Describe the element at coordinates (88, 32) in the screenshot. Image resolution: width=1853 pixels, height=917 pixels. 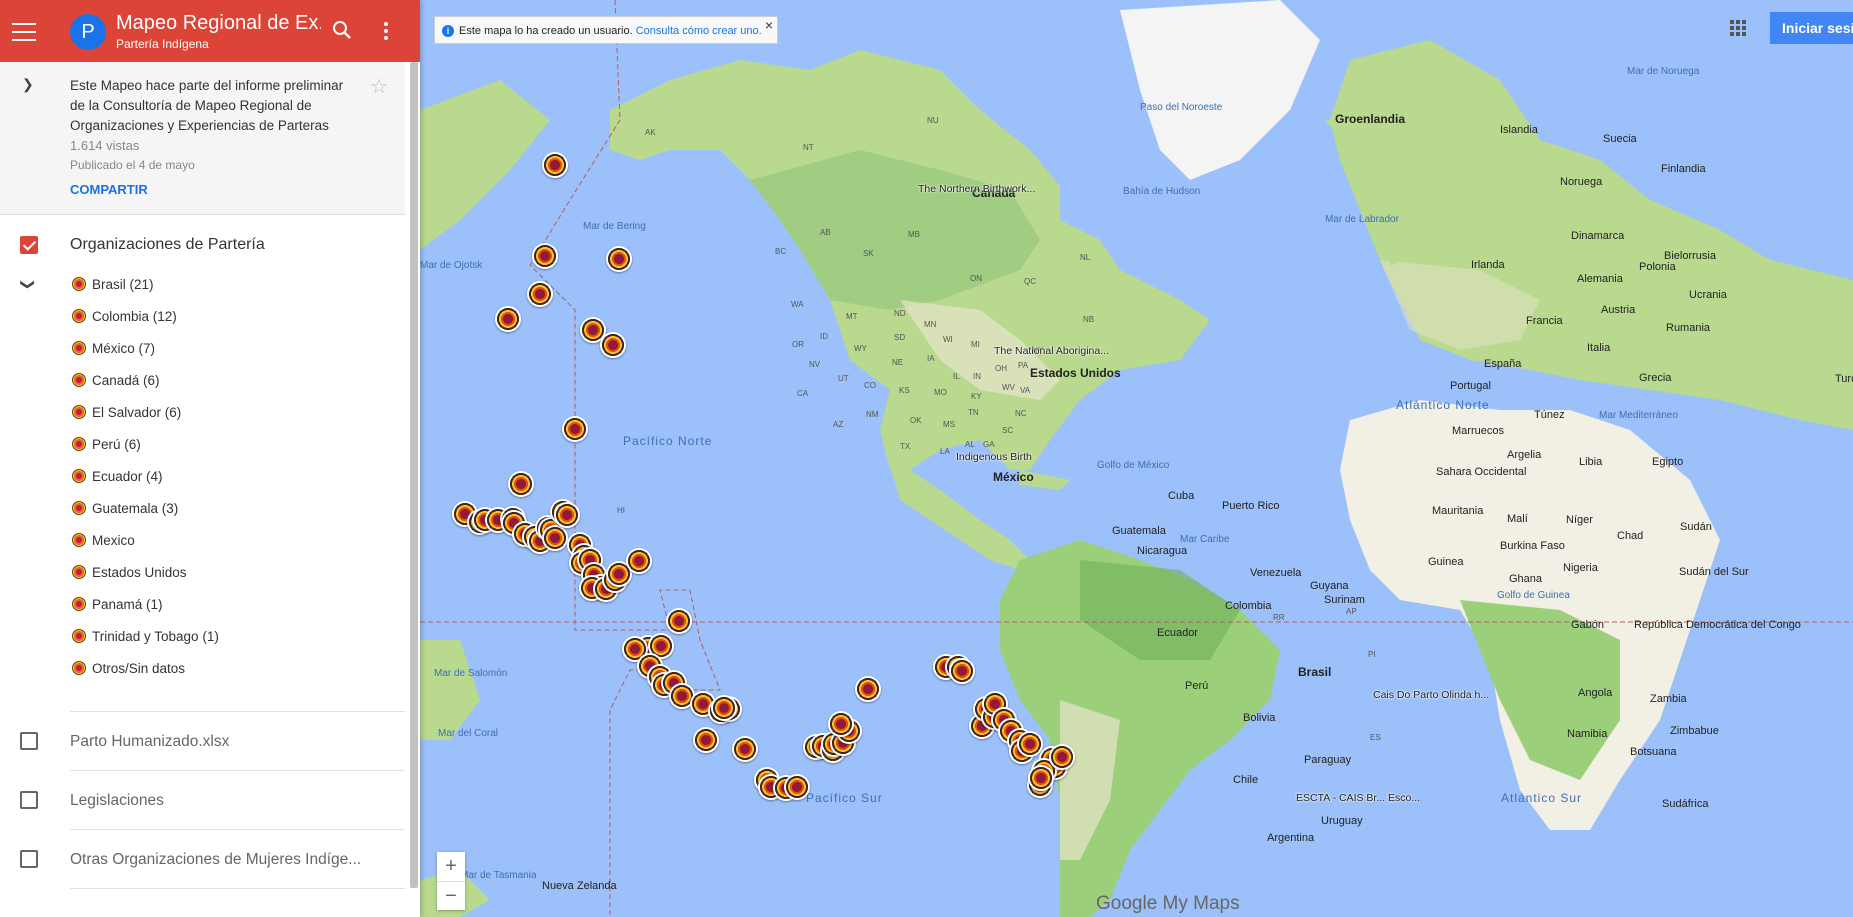
I see `map-avatar: P` at that location.